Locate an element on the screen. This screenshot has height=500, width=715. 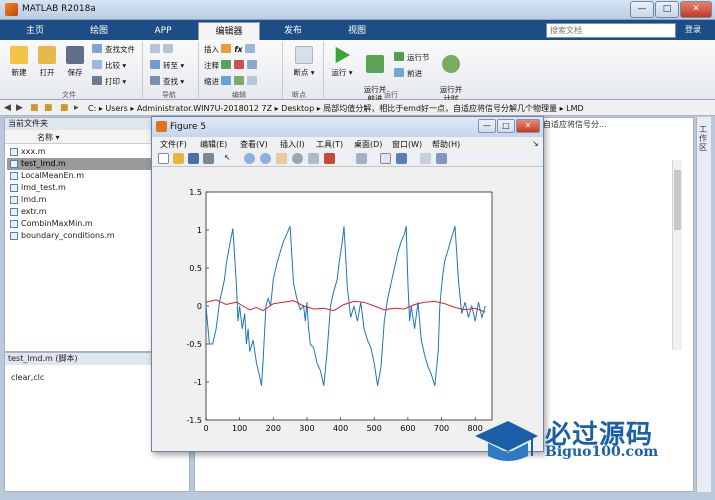
comment-button: 注释 is located at coordinates (232, 65).